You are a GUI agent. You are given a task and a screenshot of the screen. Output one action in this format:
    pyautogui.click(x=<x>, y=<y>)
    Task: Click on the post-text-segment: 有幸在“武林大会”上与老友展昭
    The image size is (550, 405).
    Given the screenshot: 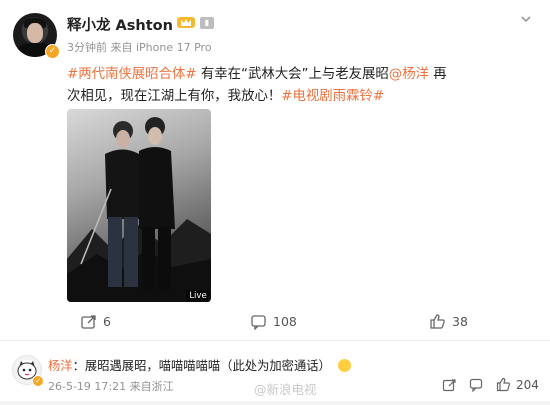 What is the action you would take?
    pyautogui.click(x=292, y=74)
    